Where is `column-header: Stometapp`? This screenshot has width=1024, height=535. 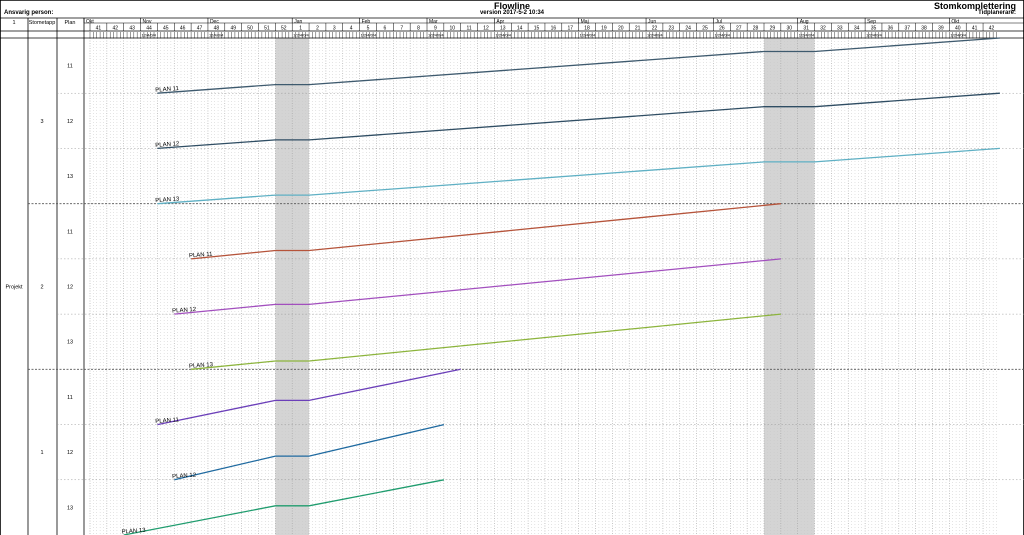
column-header: Stometapp is located at coordinates (42, 23).